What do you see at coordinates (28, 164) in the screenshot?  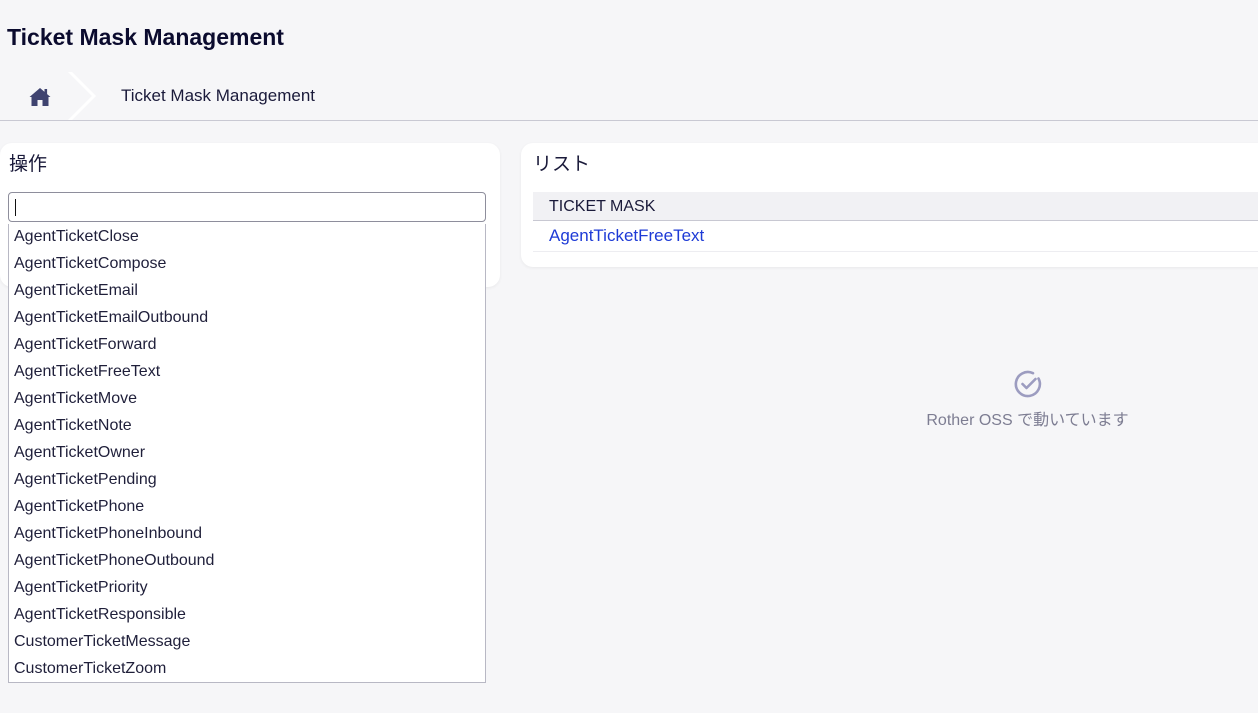 I see `actions-panel-title: 操作` at bounding box center [28, 164].